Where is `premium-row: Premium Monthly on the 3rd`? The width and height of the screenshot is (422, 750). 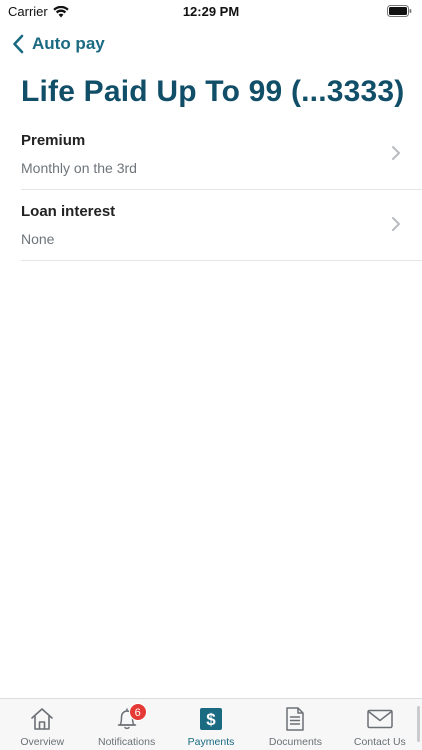 premium-row: Premium Monthly on the 3rd is located at coordinates (221, 154).